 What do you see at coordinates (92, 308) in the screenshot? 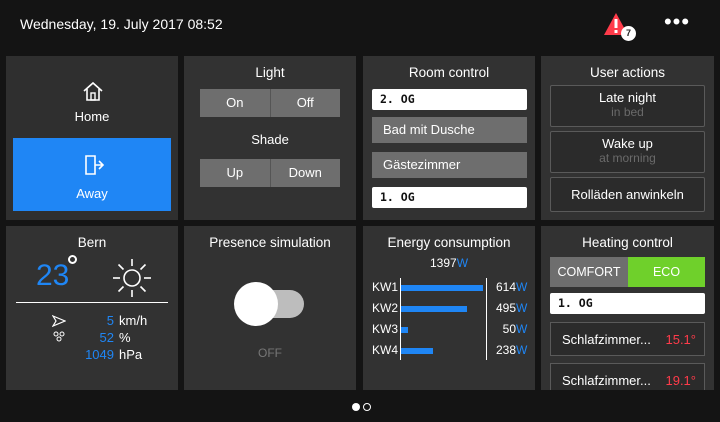
I see `weather-tile: Bern 23 5 km/h 52 % 1049 hPa` at bounding box center [92, 308].